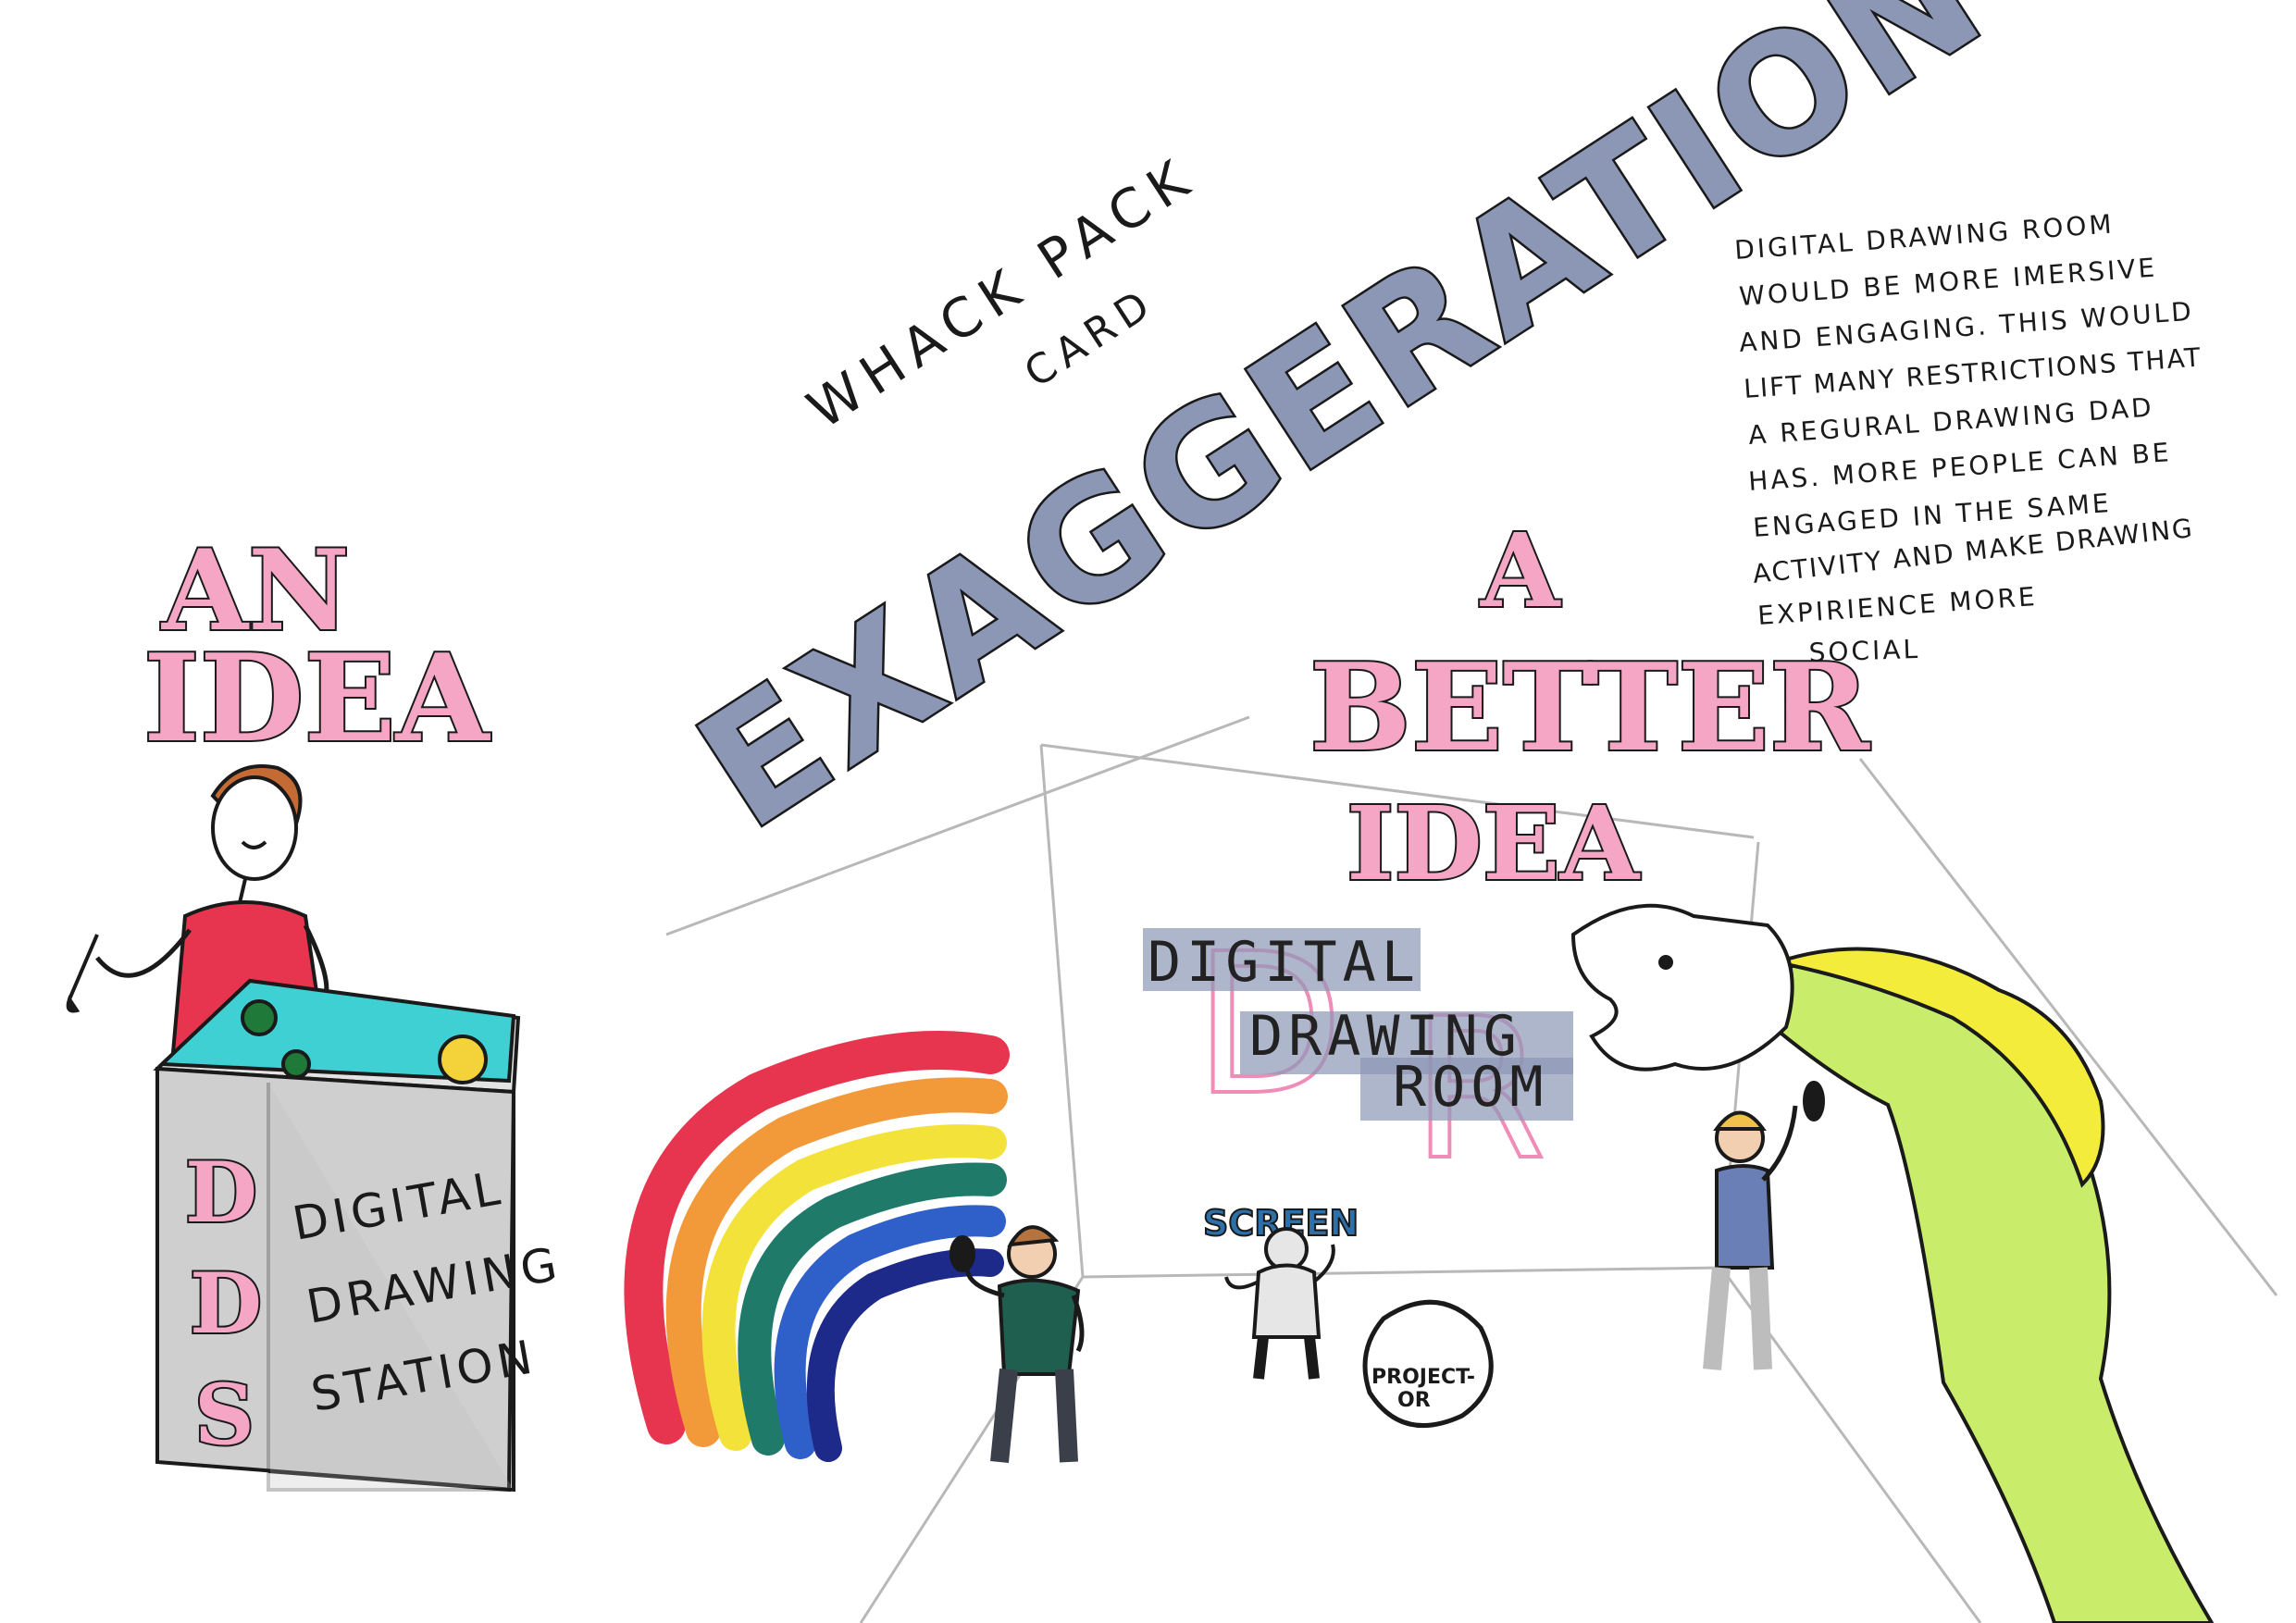 The height and width of the screenshot is (1623, 2296). Describe the element at coordinates (1414, 1400) in the screenshot. I see `projector-line2: OR` at that location.